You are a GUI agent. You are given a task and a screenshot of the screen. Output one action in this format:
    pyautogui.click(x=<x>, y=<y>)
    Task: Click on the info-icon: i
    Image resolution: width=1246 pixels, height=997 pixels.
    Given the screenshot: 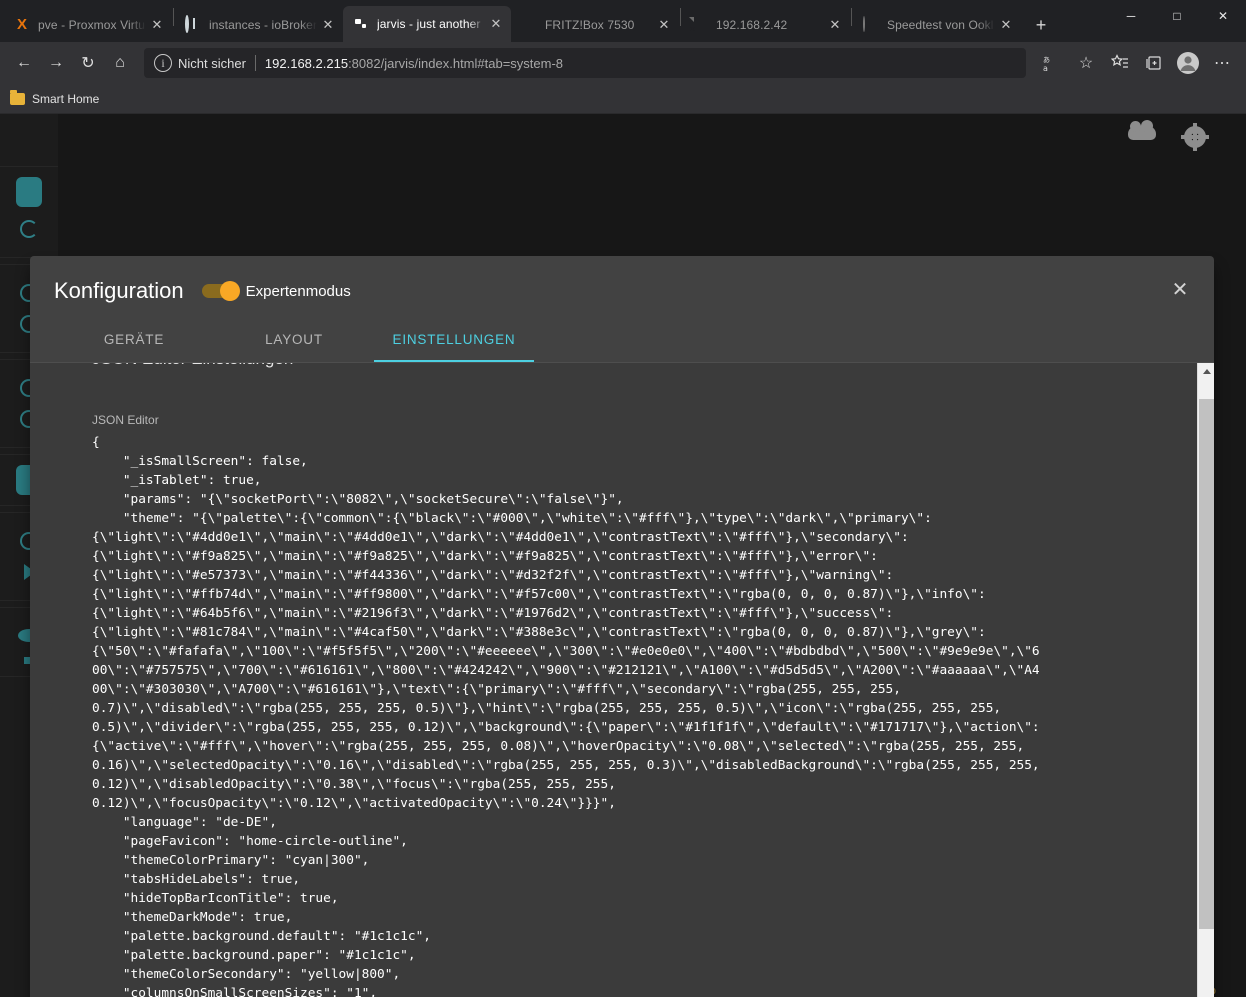 What is the action you would take?
    pyautogui.click(x=163, y=63)
    